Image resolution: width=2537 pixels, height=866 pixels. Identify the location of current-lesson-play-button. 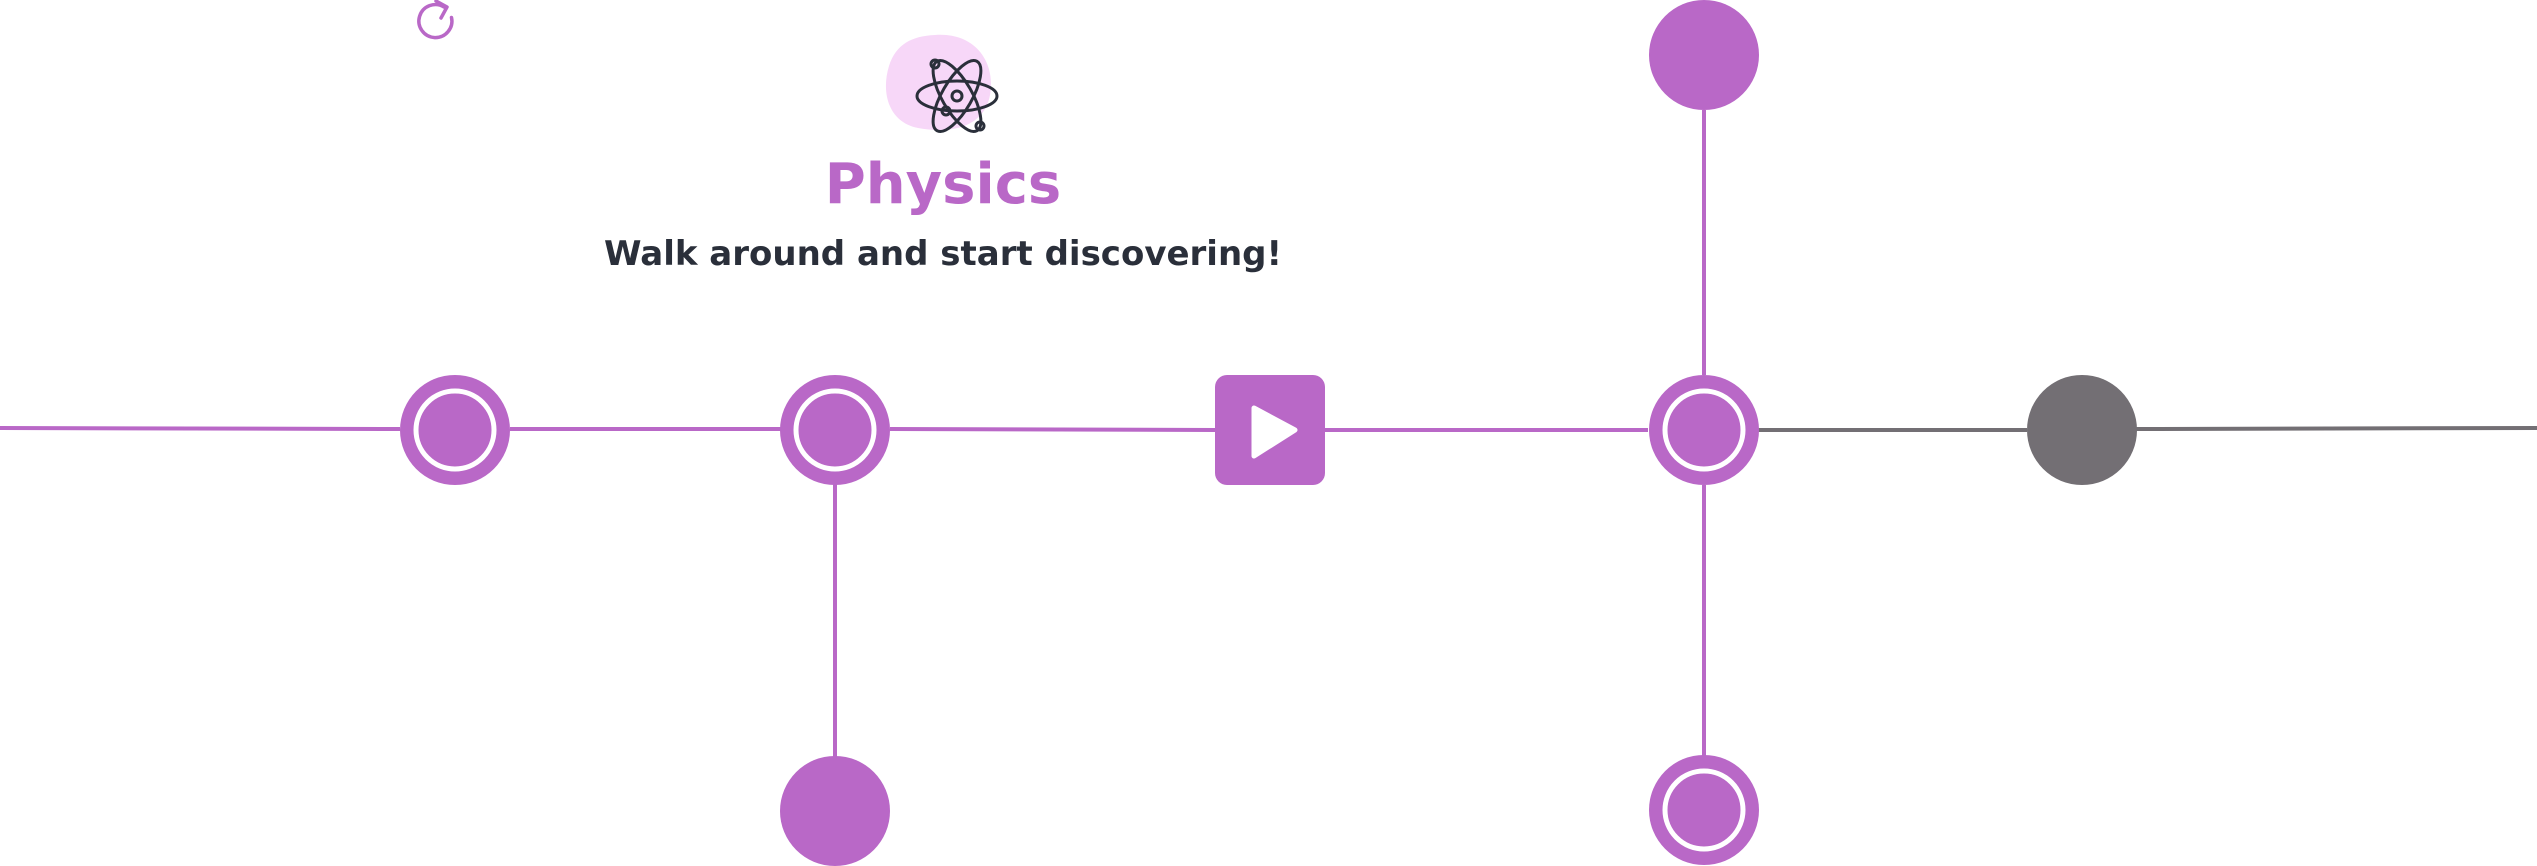
(1270, 430).